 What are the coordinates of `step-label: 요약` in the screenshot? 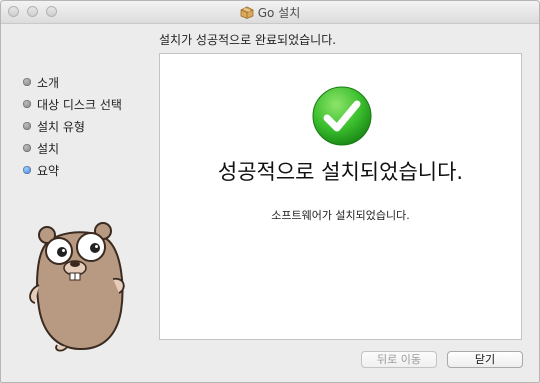 It's located at (48, 170).